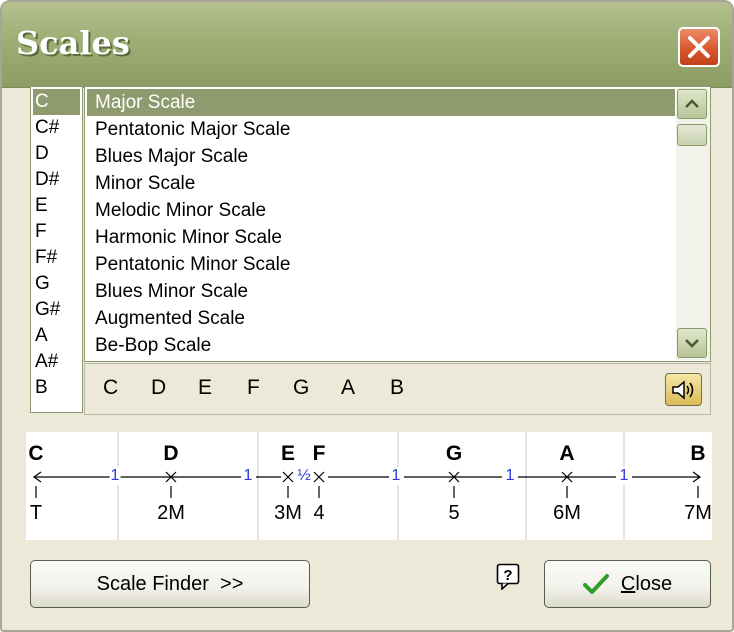  Describe the element at coordinates (381, 183) in the screenshot. I see `scale-item-minor: Minor Scale` at that location.